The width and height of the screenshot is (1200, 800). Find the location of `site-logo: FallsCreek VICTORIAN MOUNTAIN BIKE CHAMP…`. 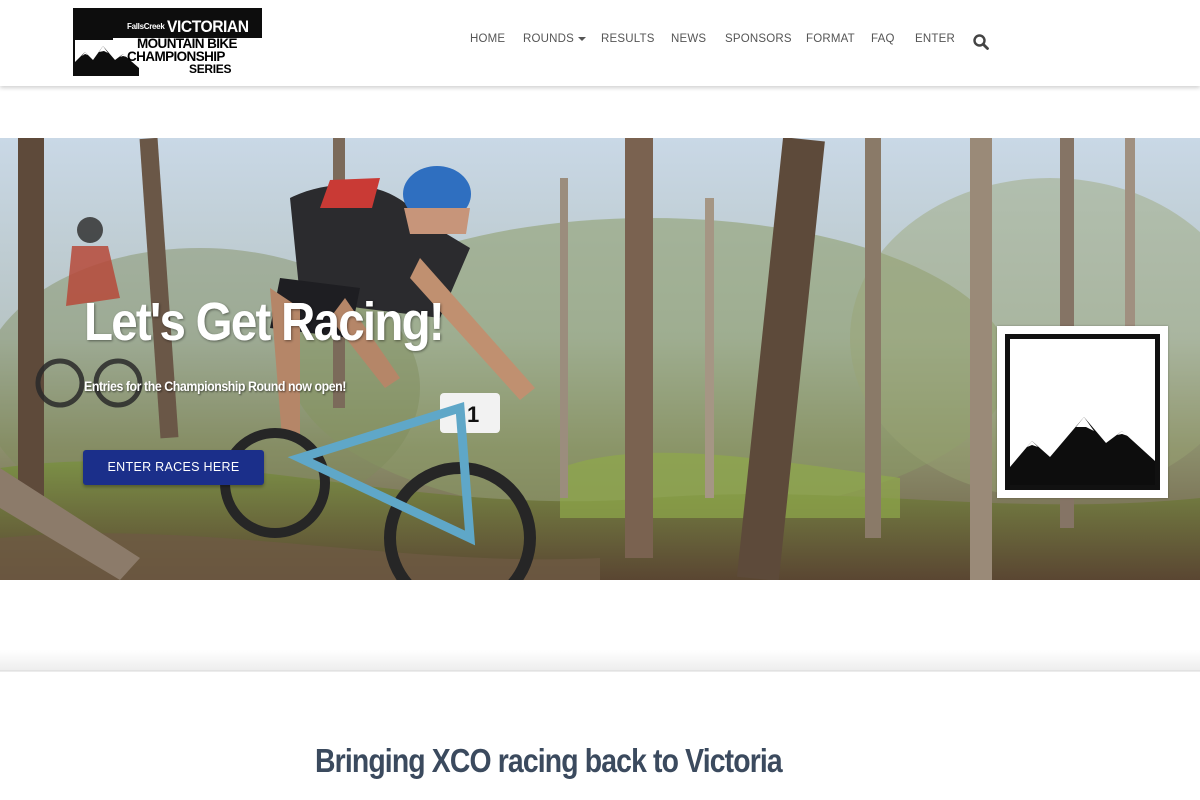

site-logo: FallsCreek VICTORIAN MOUNTAIN BIKE CHAMP… is located at coordinates (167, 42).